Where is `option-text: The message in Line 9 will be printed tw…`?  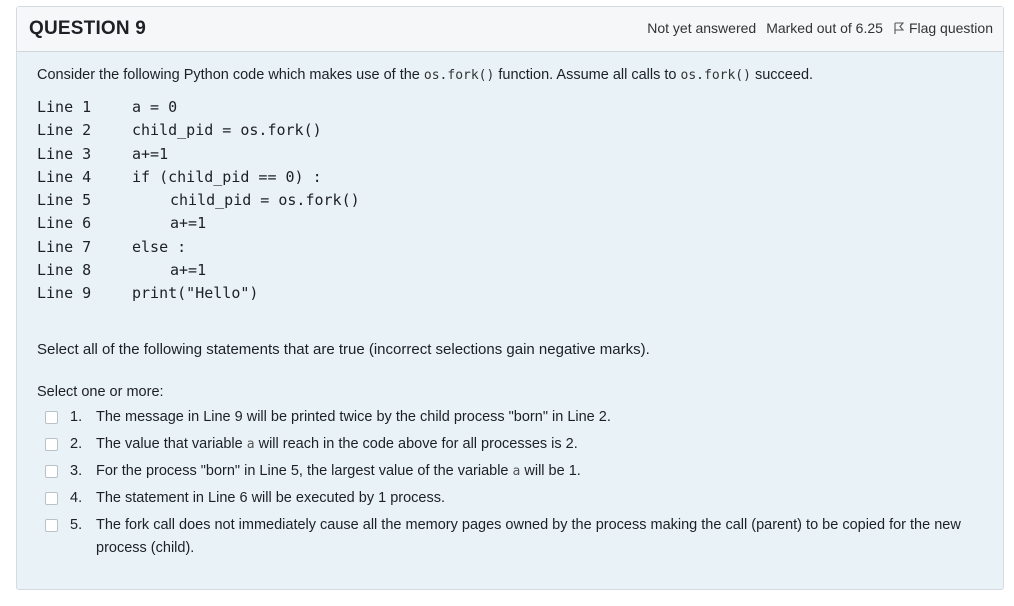 option-text: The message in Line 9 will be printed tw… is located at coordinates (353, 416).